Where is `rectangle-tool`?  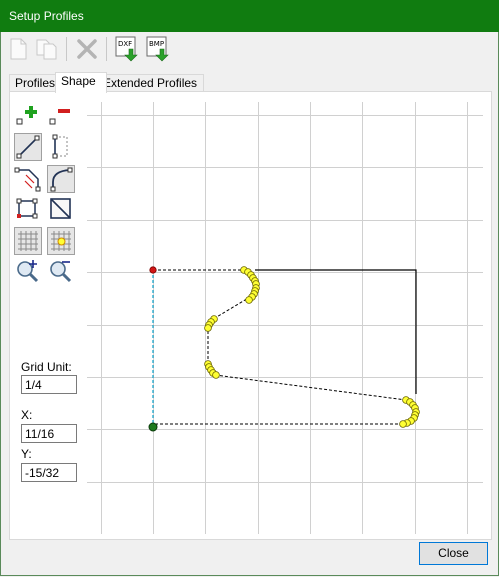
rectangle-tool is located at coordinates (28, 209).